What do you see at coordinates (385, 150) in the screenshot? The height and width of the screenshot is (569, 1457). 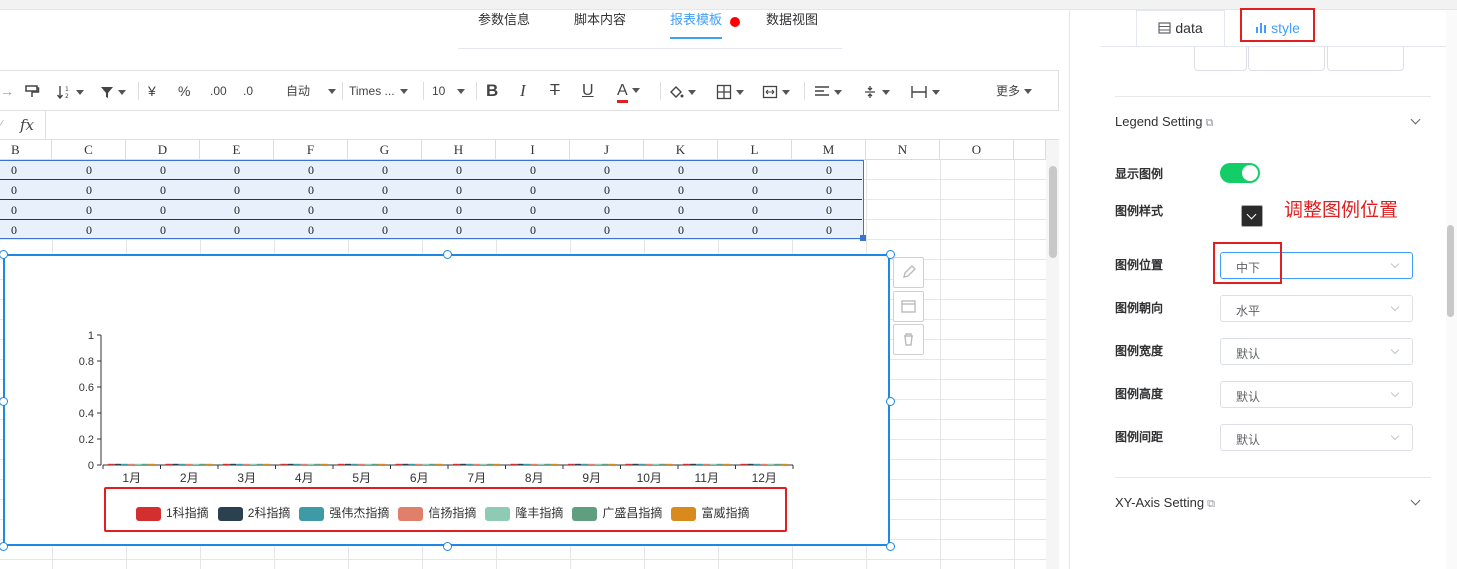 I see `column-header-g: G` at bounding box center [385, 150].